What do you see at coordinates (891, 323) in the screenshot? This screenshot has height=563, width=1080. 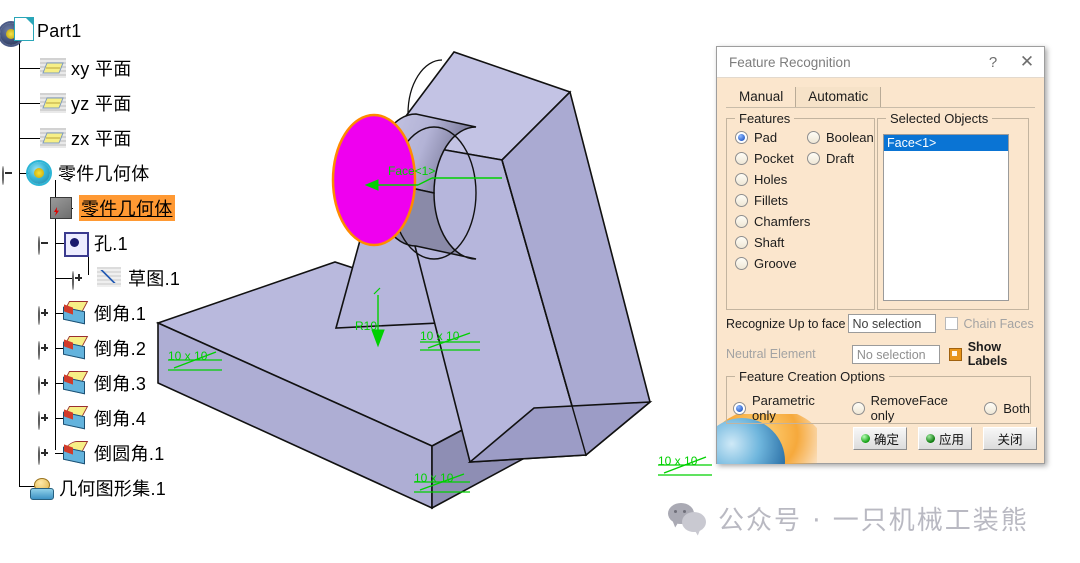 I see `recognize-up-to-face-input: No selection` at bounding box center [891, 323].